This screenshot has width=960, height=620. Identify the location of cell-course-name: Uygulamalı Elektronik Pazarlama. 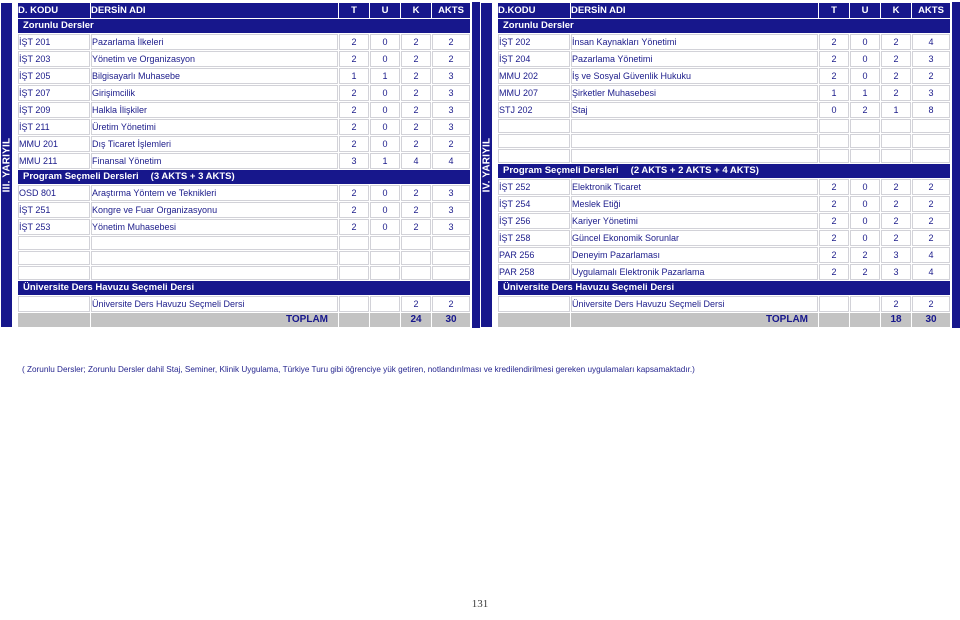
(694, 272).